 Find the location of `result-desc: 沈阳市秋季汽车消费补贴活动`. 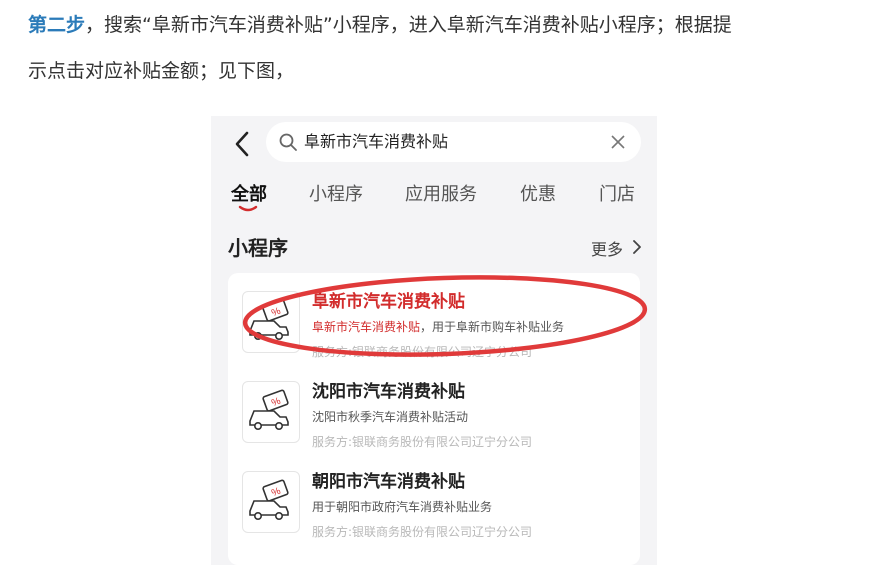

result-desc: 沈阳市秋季汽车消费补贴活动 is located at coordinates (390, 416).